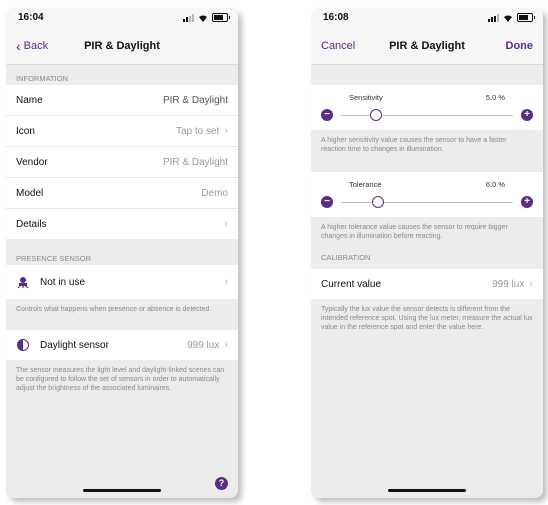 This screenshot has height=505, width=548. Describe the element at coordinates (197, 131) in the screenshot. I see `row-value: Tap to set` at that location.